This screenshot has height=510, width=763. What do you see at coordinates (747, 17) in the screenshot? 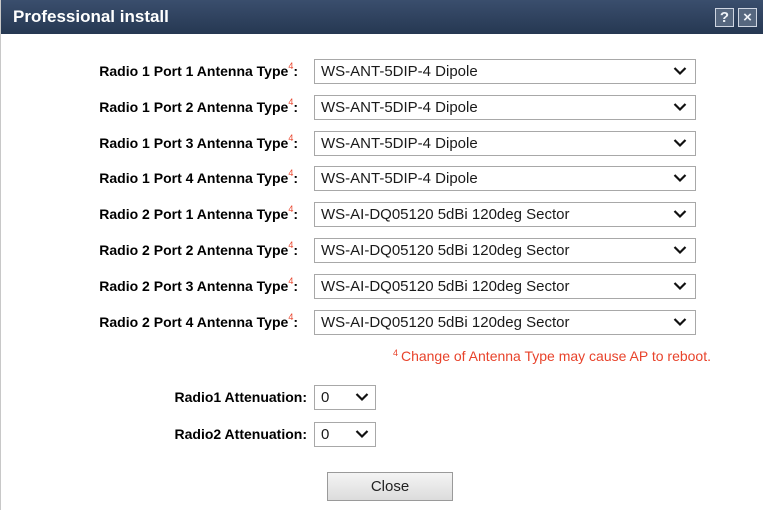
I see `close-icon: ×` at bounding box center [747, 17].